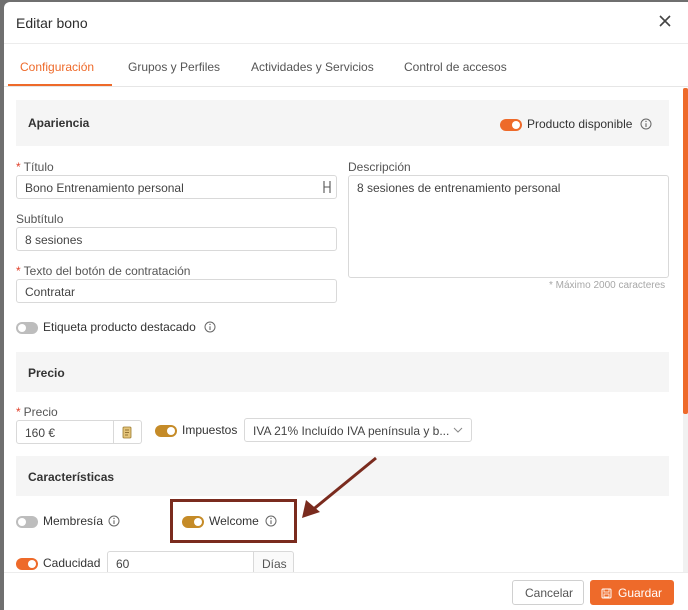 This screenshot has width=688, height=610. Describe the element at coordinates (40, 219) in the screenshot. I see `subtitulo-label: Subtítulo` at that location.